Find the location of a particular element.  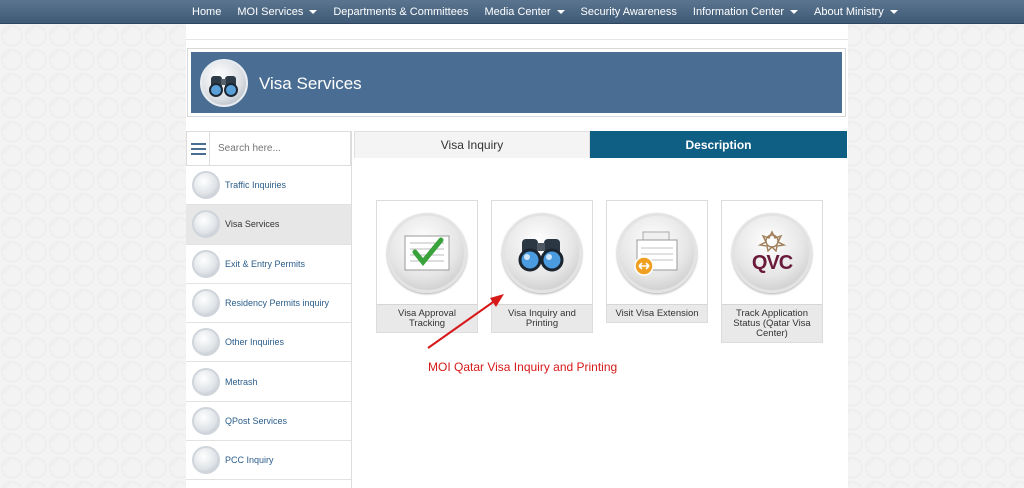

sidebar-item-pcc-inquiry: PCC Inquiry is located at coordinates (268, 461).